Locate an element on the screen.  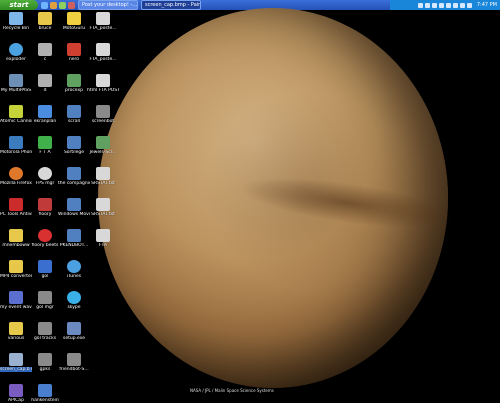
desktop-icon: exploder is located at coordinates (16, 52).